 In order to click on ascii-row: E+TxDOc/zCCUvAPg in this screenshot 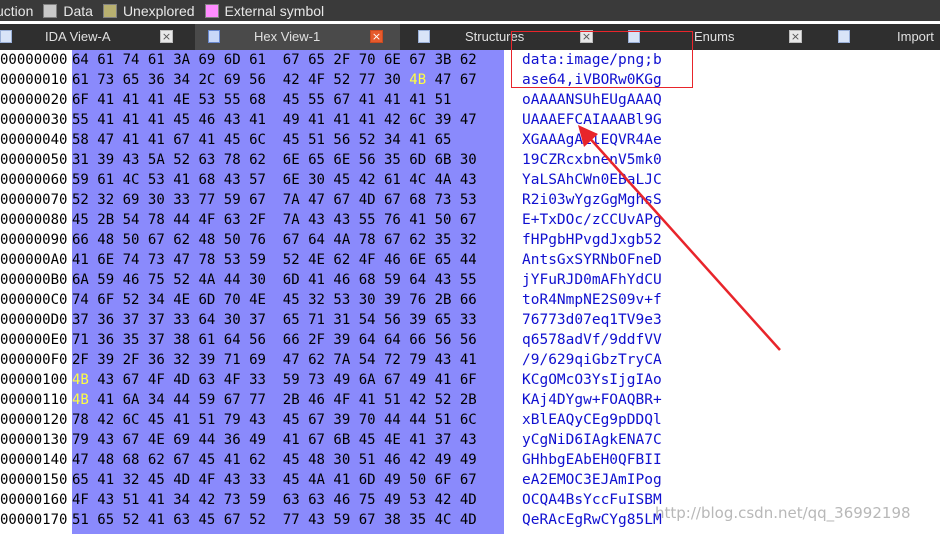, I will do `click(592, 220)`.